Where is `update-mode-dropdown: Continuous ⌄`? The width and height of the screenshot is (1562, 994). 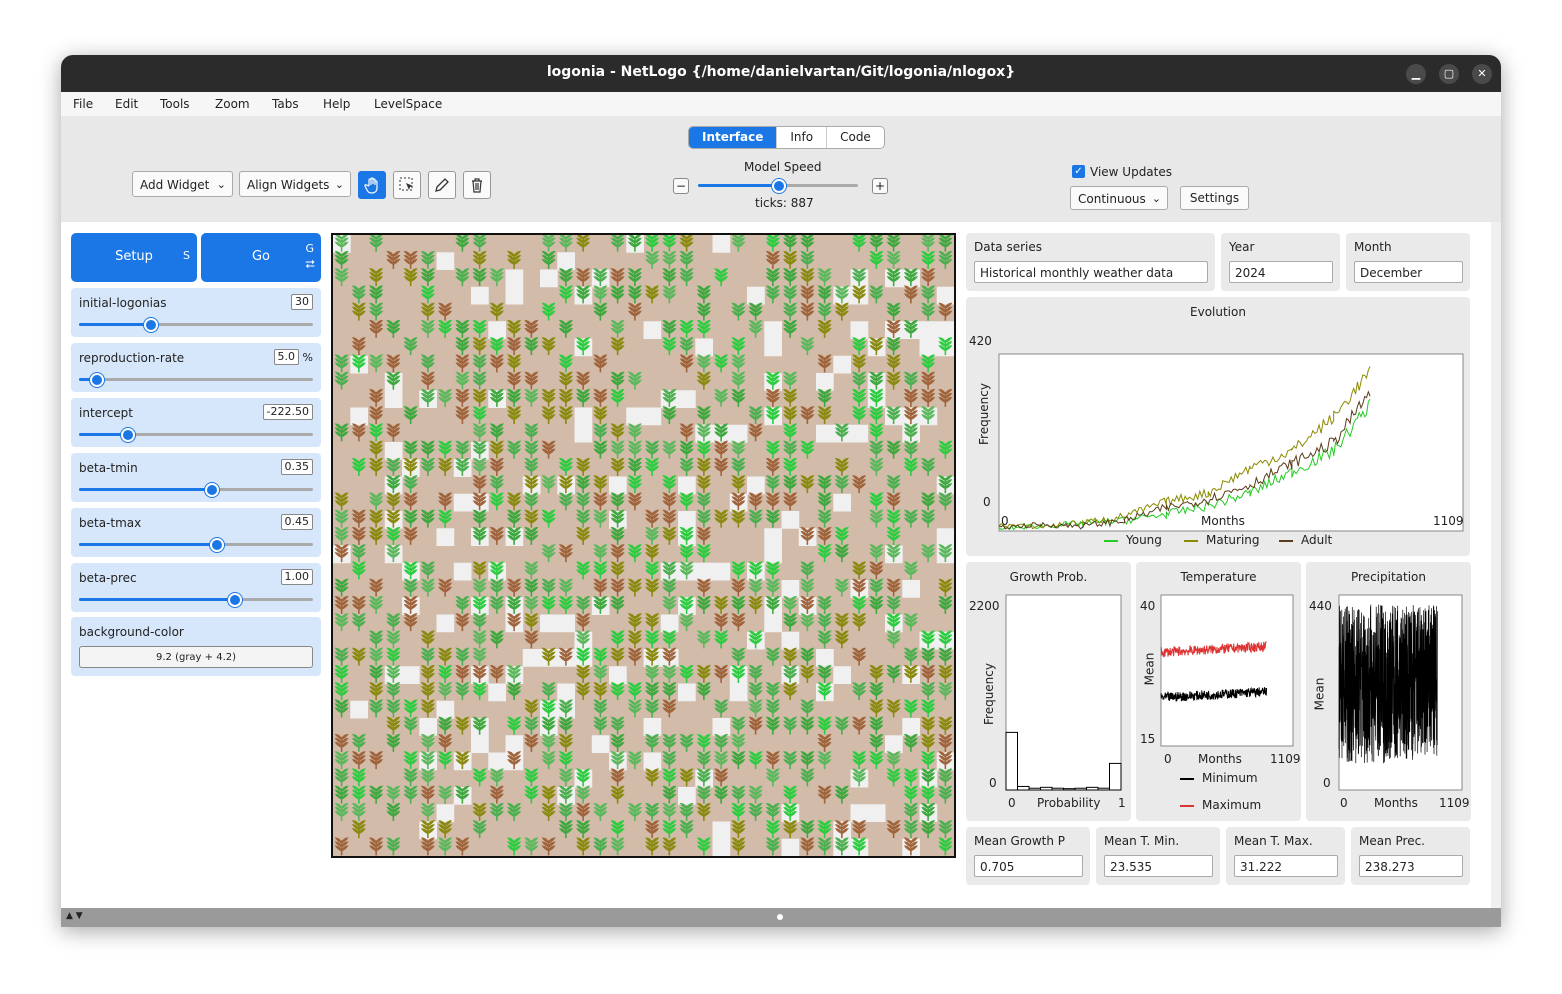 update-mode-dropdown: Continuous ⌄ is located at coordinates (1119, 198).